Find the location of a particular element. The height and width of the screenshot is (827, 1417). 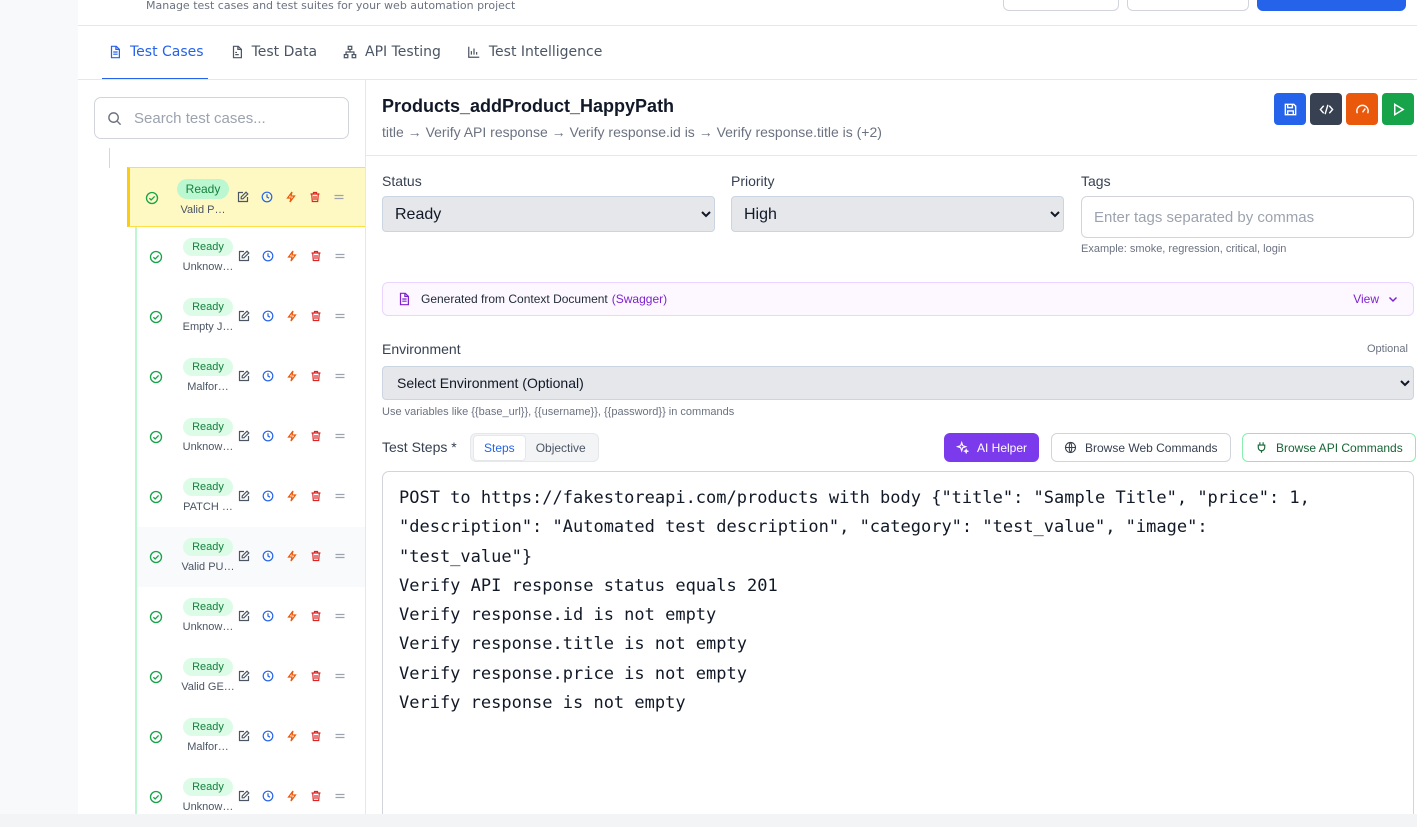

browse-web-commands-button: Browse Web Commands is located at coordinates (1141, 447).